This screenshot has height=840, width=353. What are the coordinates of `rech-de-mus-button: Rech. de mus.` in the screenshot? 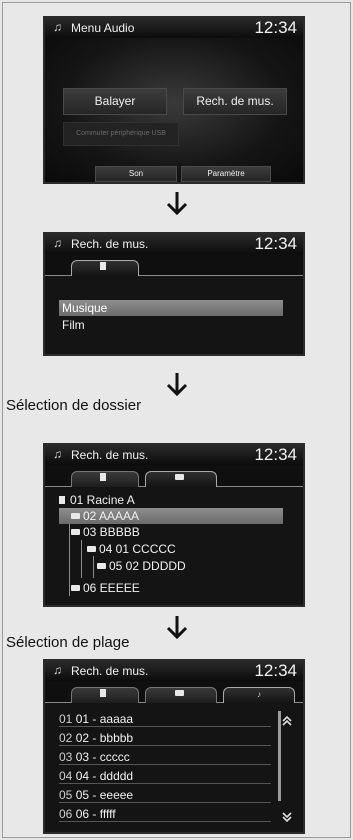 It's located at (235, 101).